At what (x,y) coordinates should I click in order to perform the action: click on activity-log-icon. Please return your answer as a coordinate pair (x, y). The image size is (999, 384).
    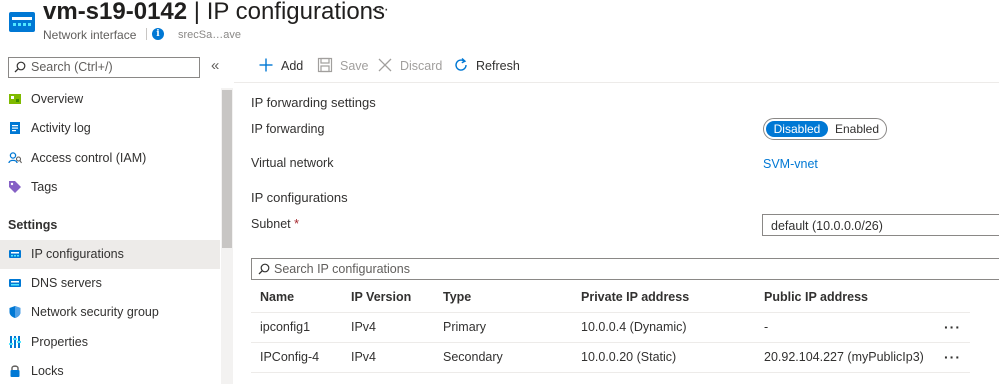
    Looking at the image, I should click on (15, 128).